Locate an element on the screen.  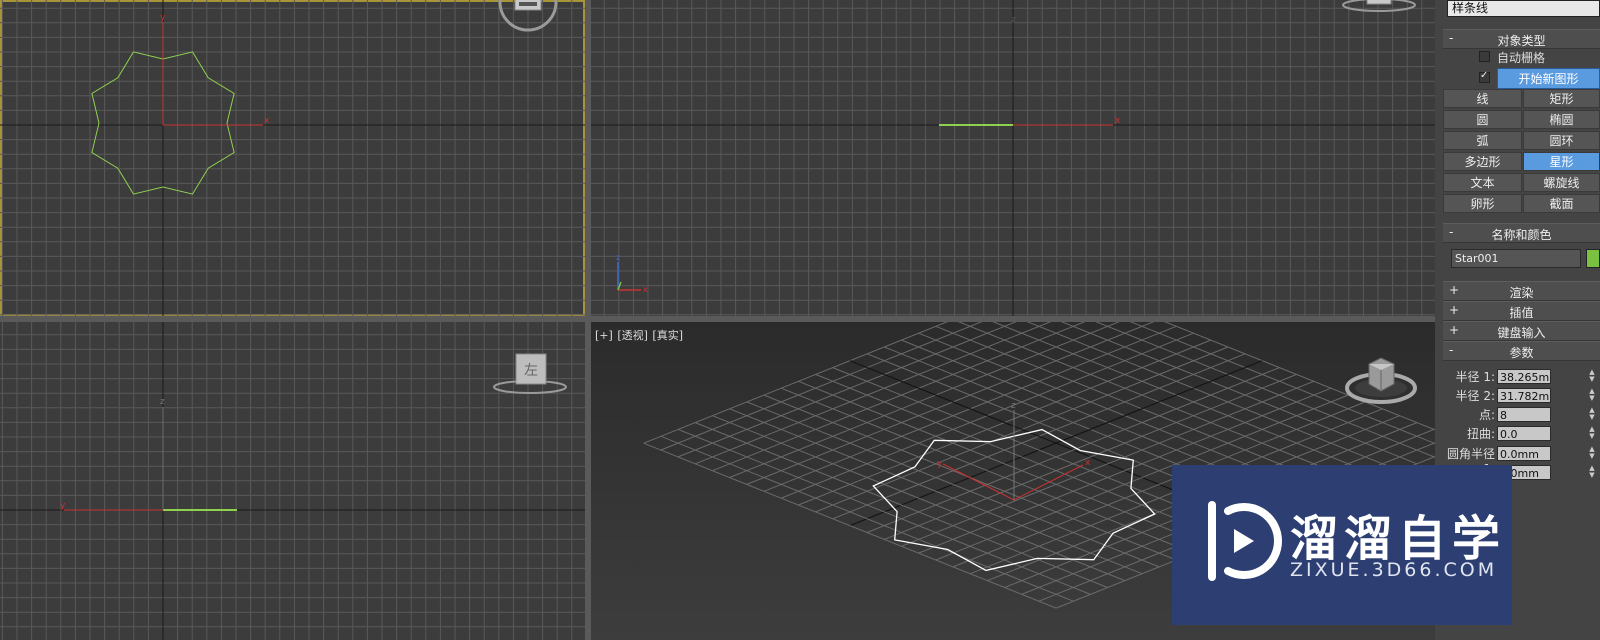
left-viewcube: 左 is located at coordinates (530, 373).